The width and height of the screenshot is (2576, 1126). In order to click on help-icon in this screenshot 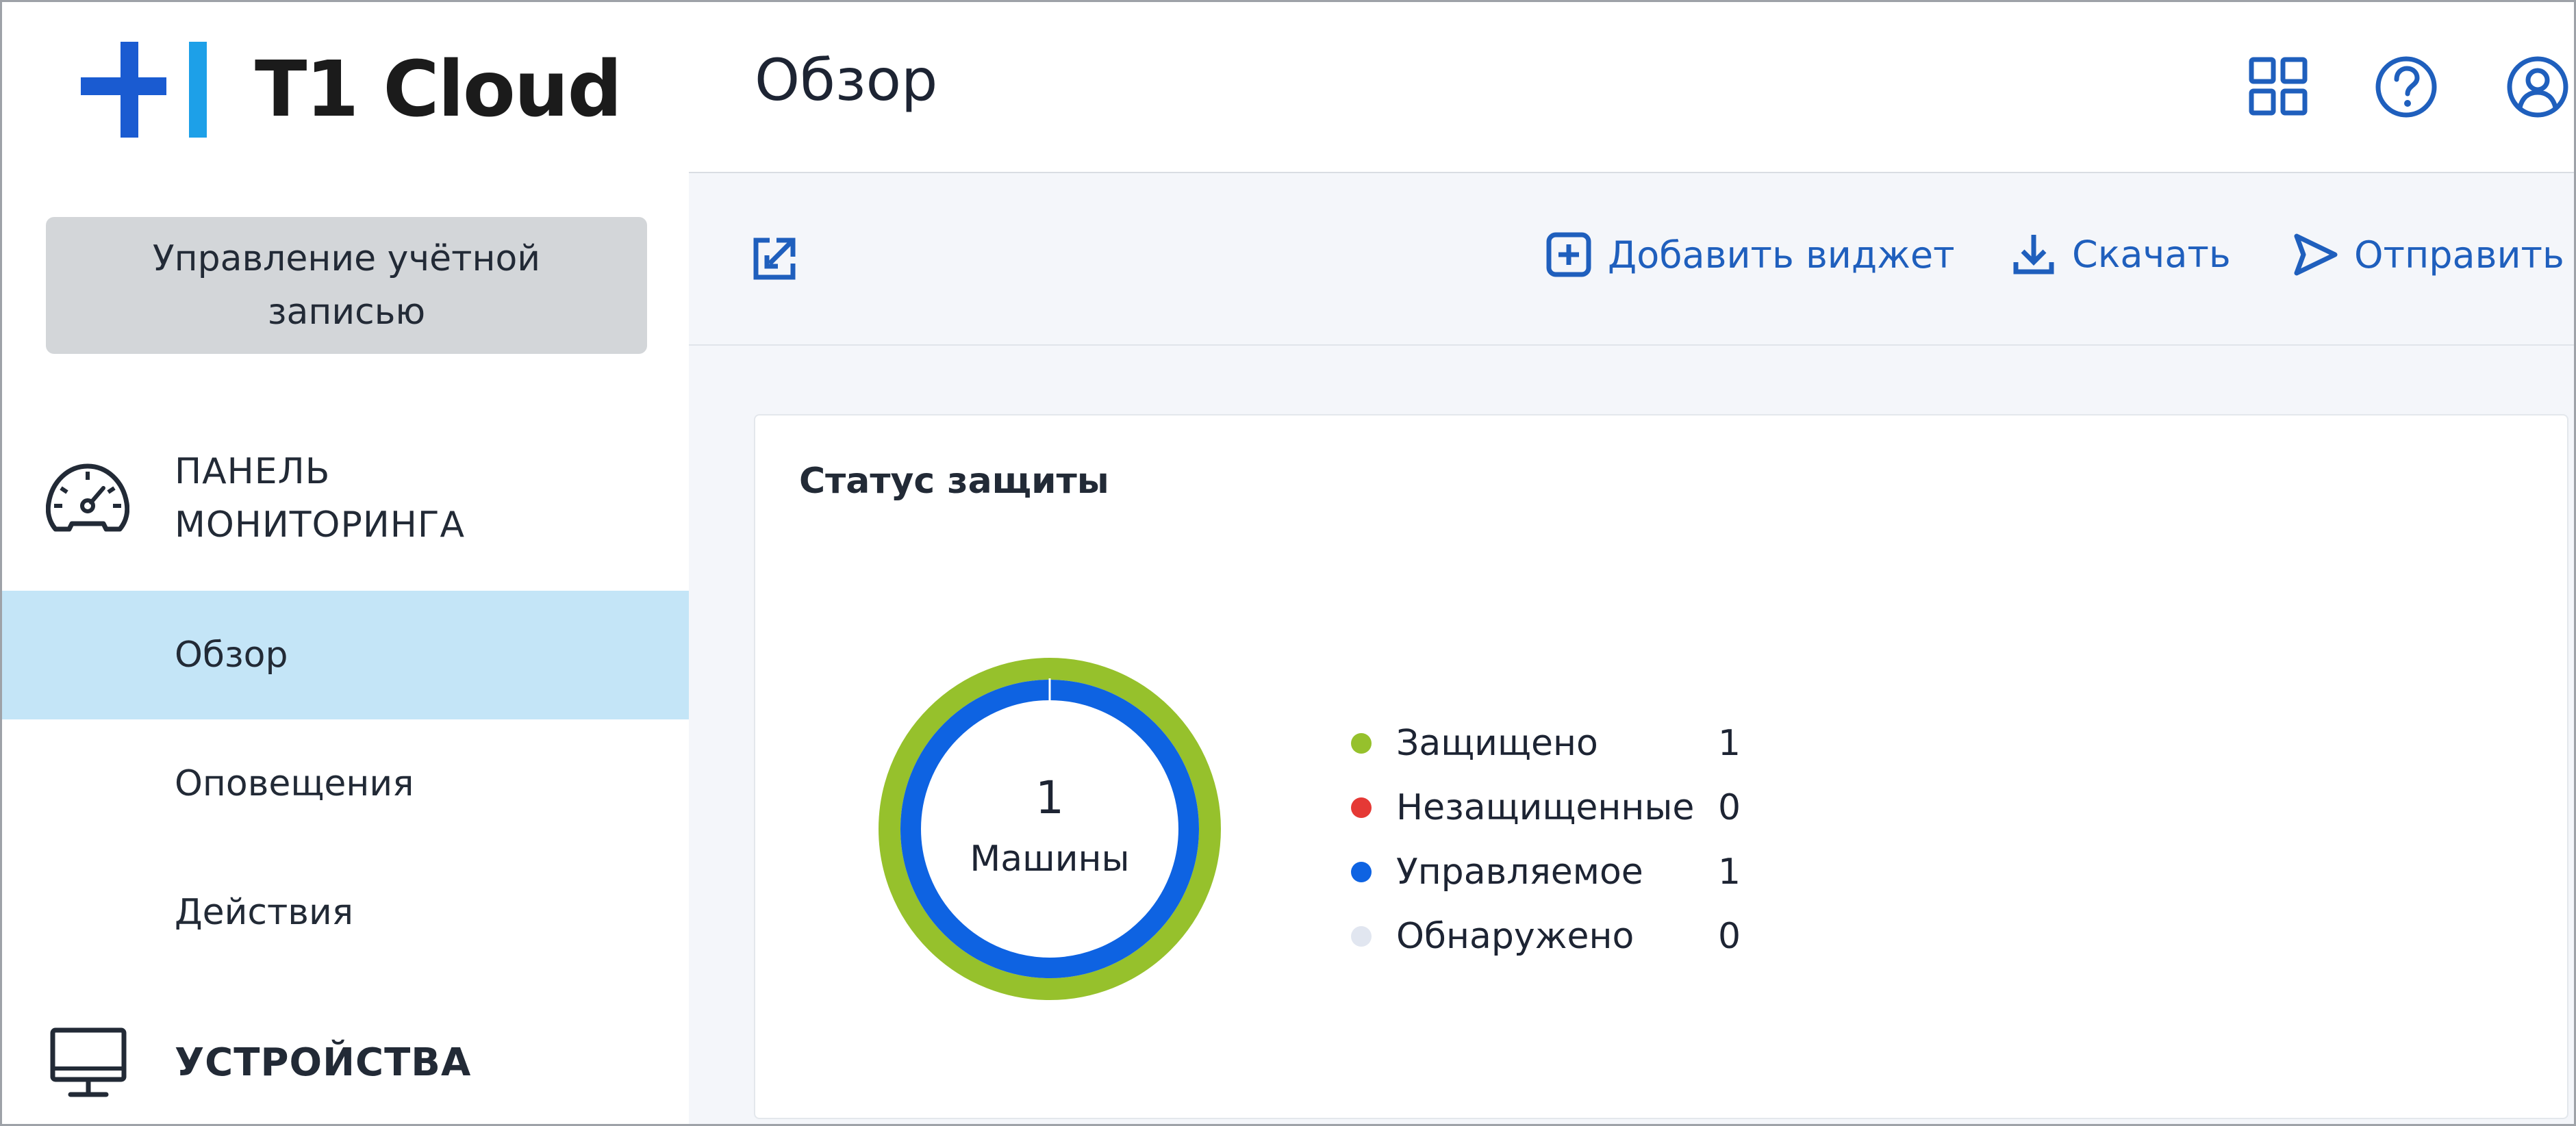, I will do `click(2406, 86)`.